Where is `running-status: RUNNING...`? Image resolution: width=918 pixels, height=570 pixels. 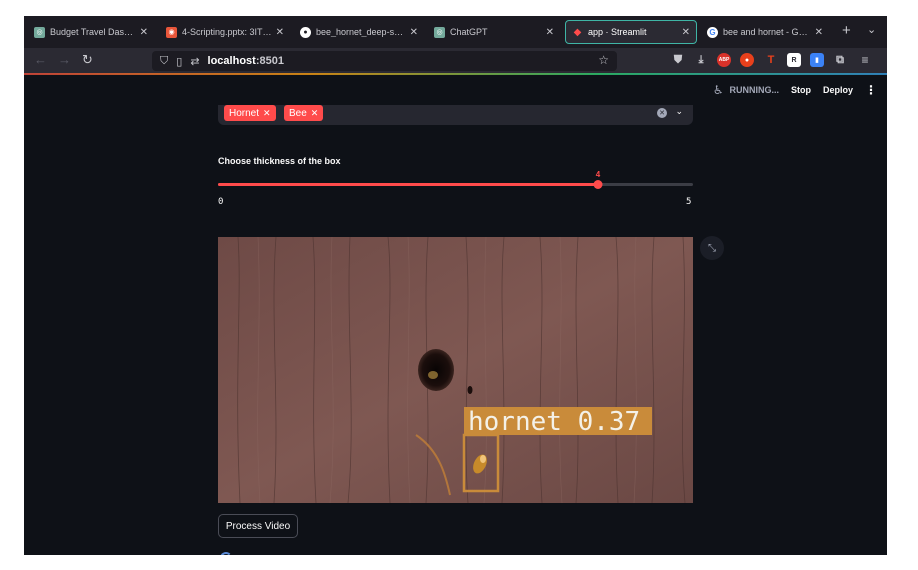 running-status: RUNNING... is located at coordinates (754, 90).